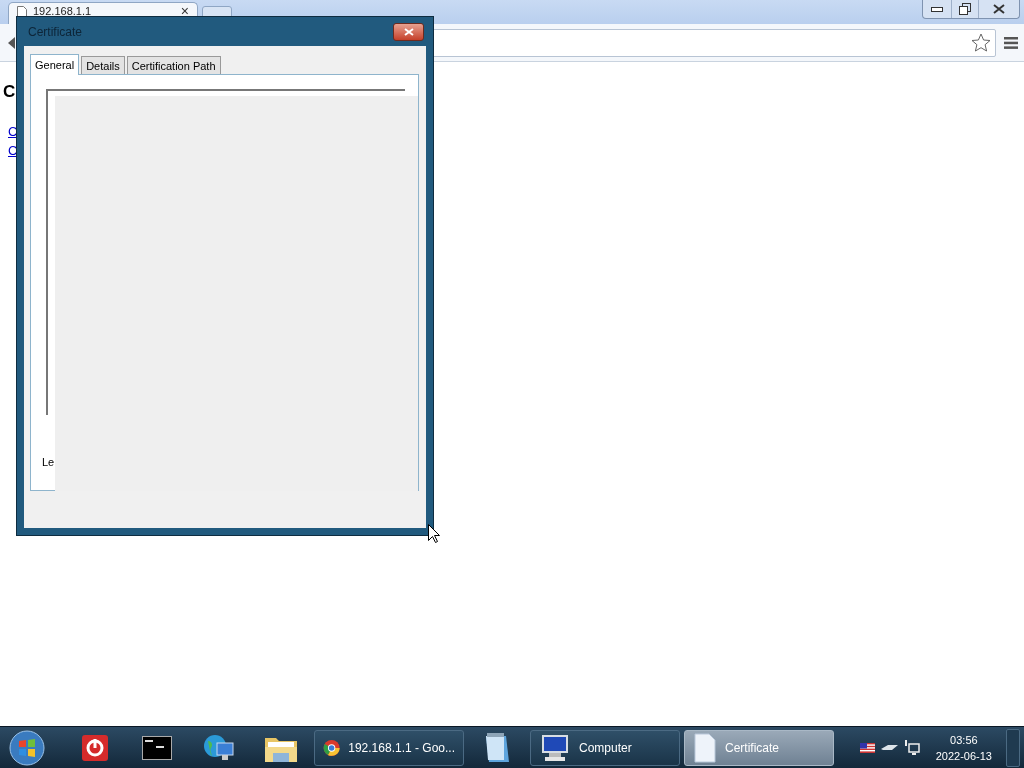  What do you see at coordinates (963, 747) in the screenshot?
I see `clock: 03:56 2022-06-13` at bounding box center [963, 747].